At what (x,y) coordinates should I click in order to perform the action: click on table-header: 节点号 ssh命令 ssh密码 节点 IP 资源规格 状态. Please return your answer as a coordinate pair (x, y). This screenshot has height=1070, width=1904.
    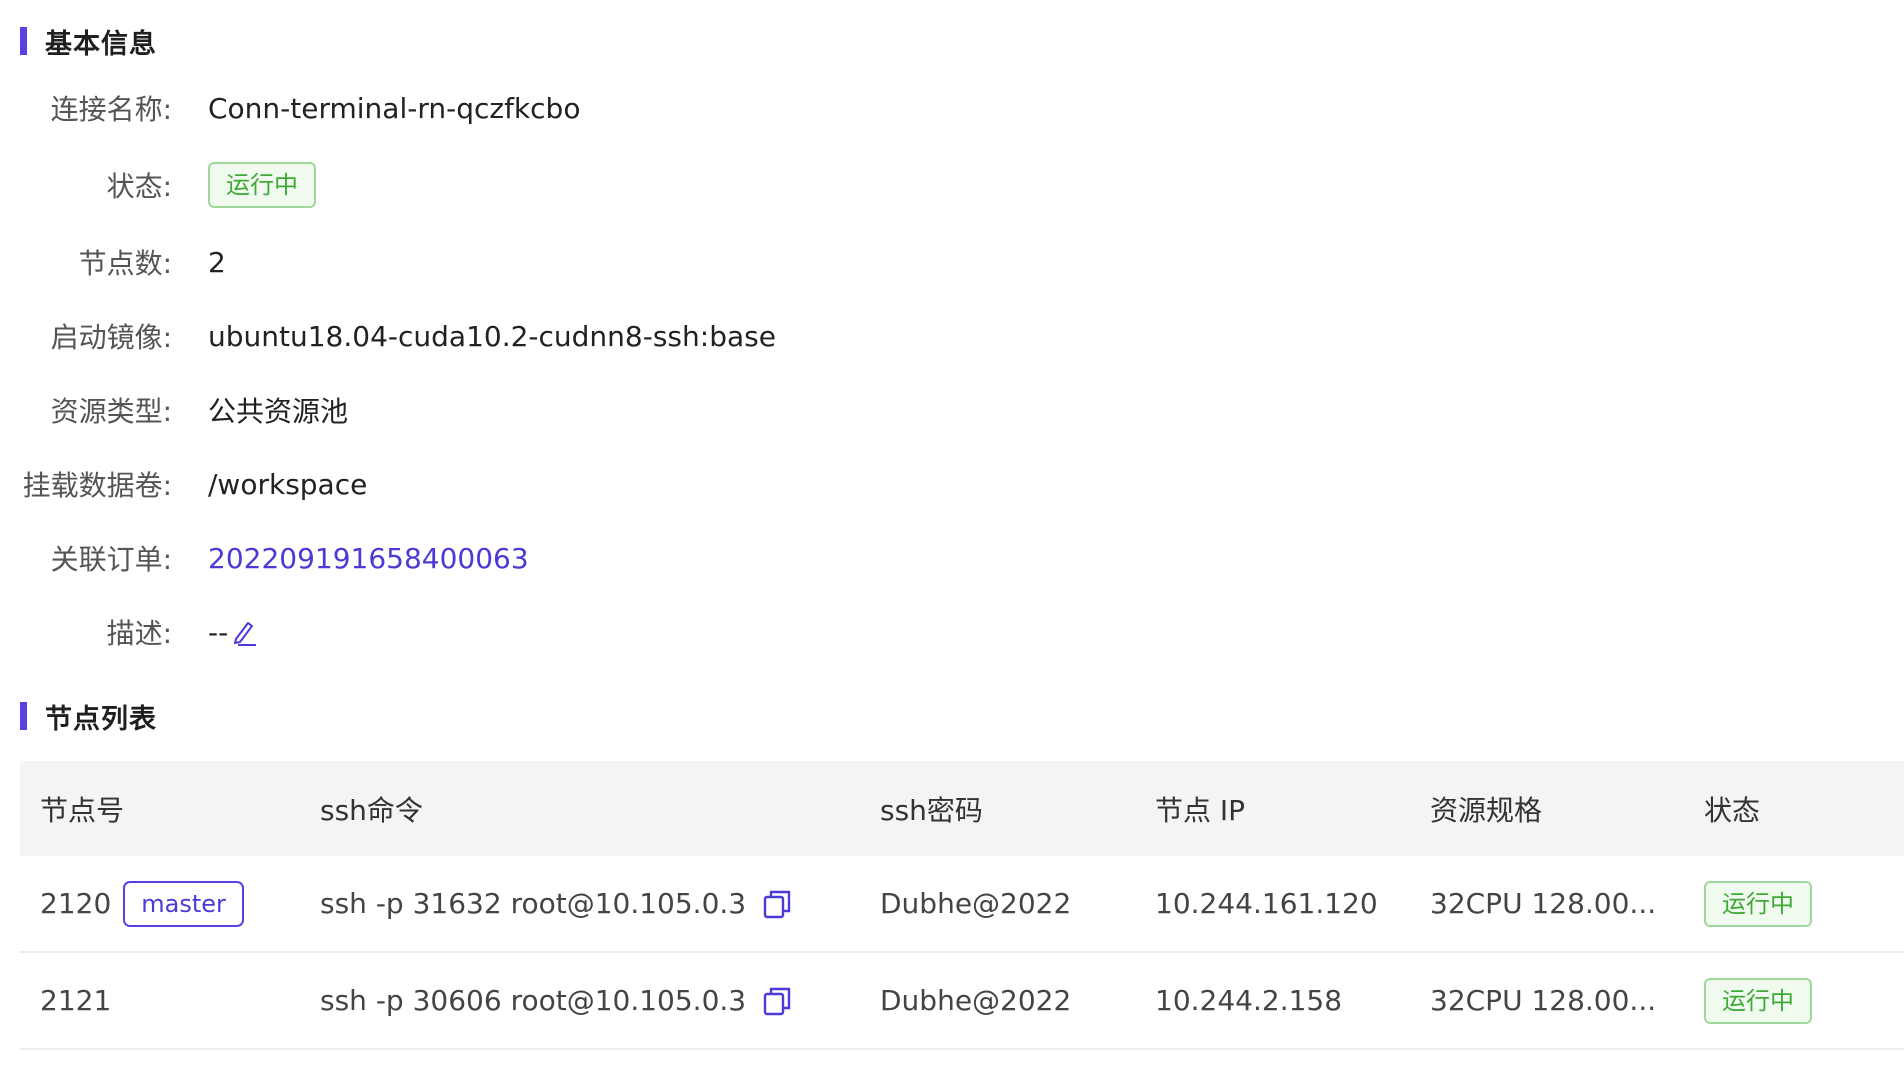
    Looking at the image, I should click on (962, 808).